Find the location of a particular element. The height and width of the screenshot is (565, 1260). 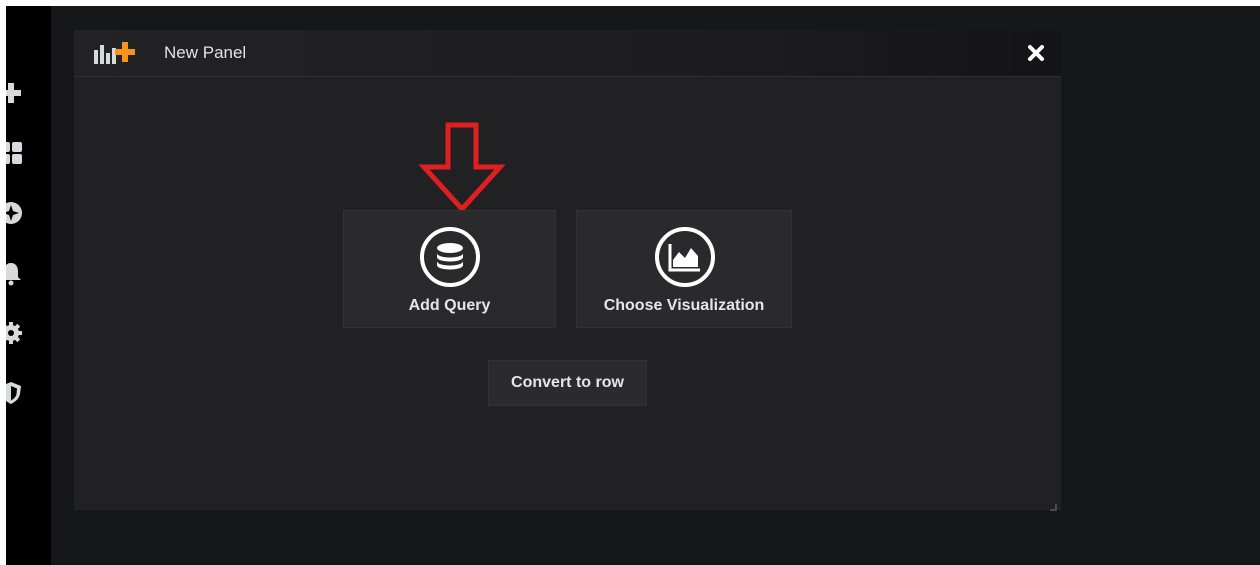

database-icon is located at coordinates (450, 257).